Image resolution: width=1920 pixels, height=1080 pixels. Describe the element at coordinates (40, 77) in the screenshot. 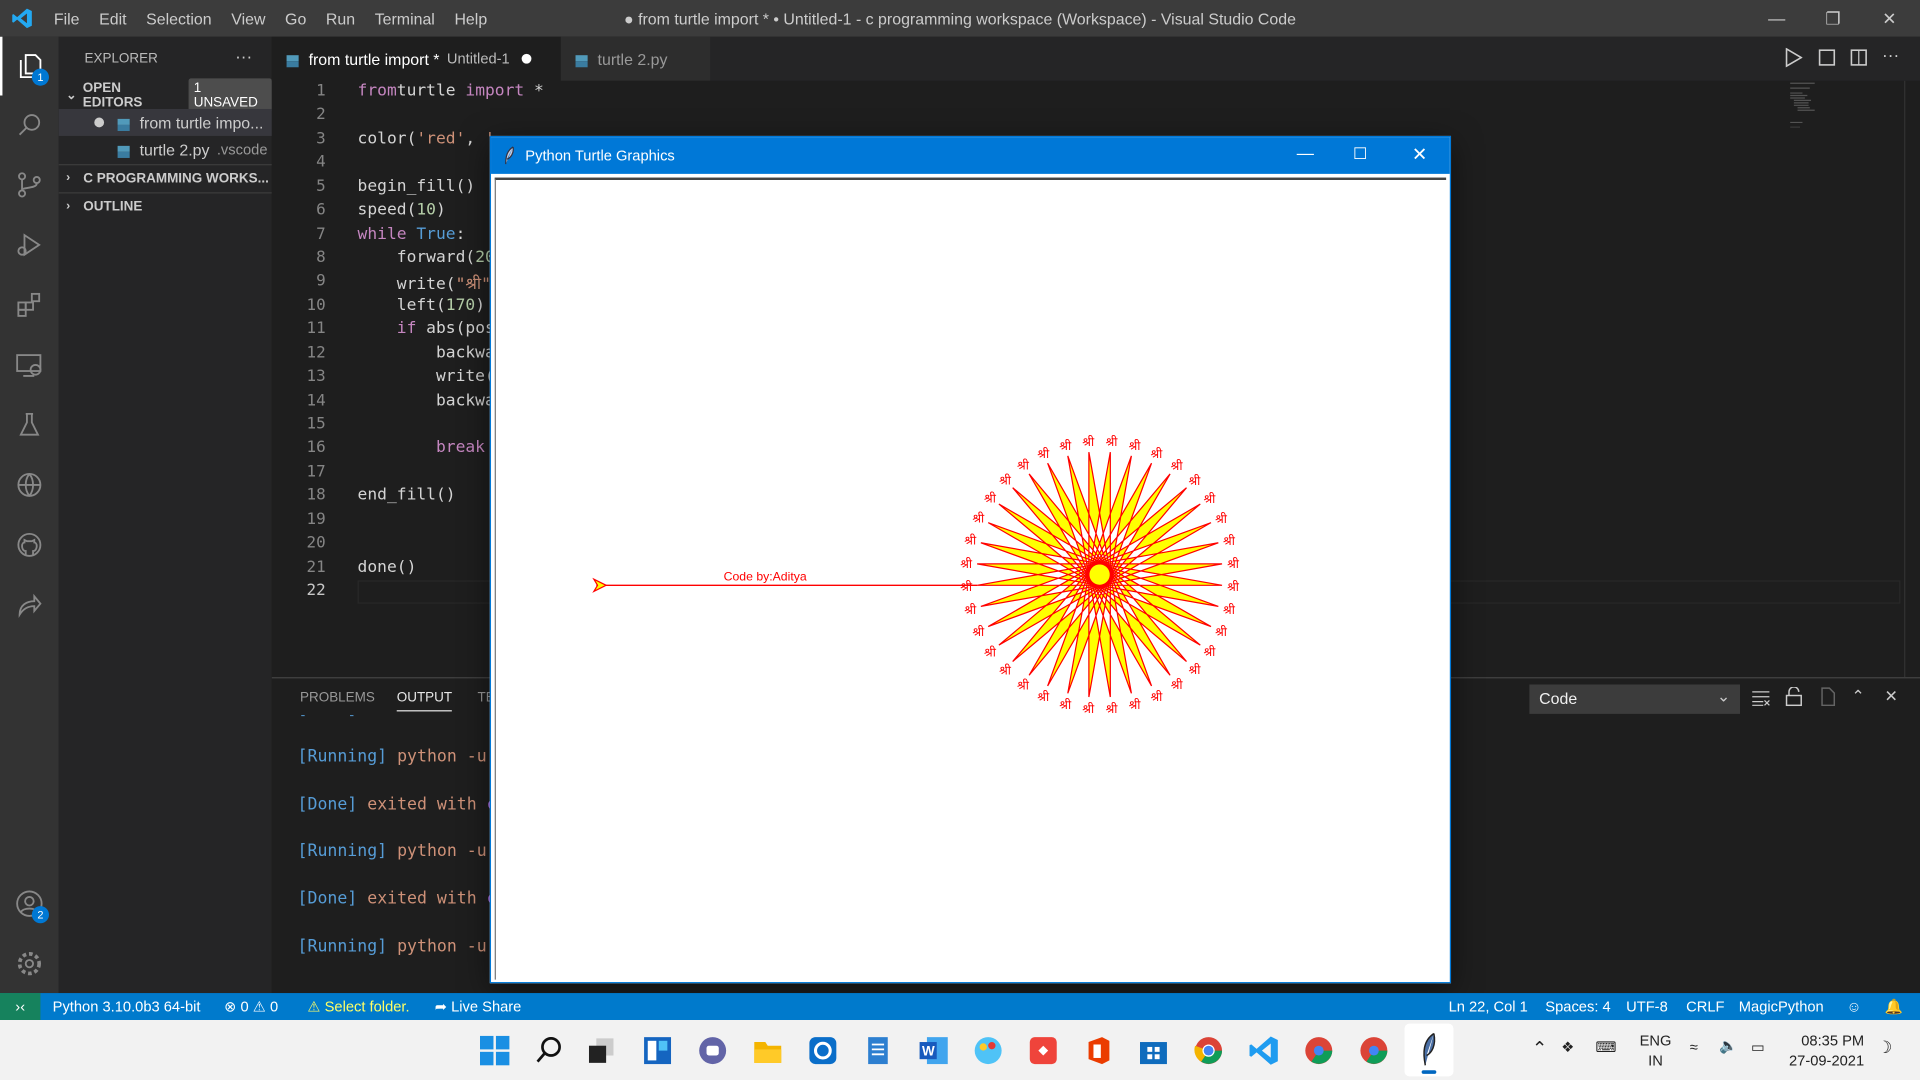

I see `explorer-badge: 1` at that location.